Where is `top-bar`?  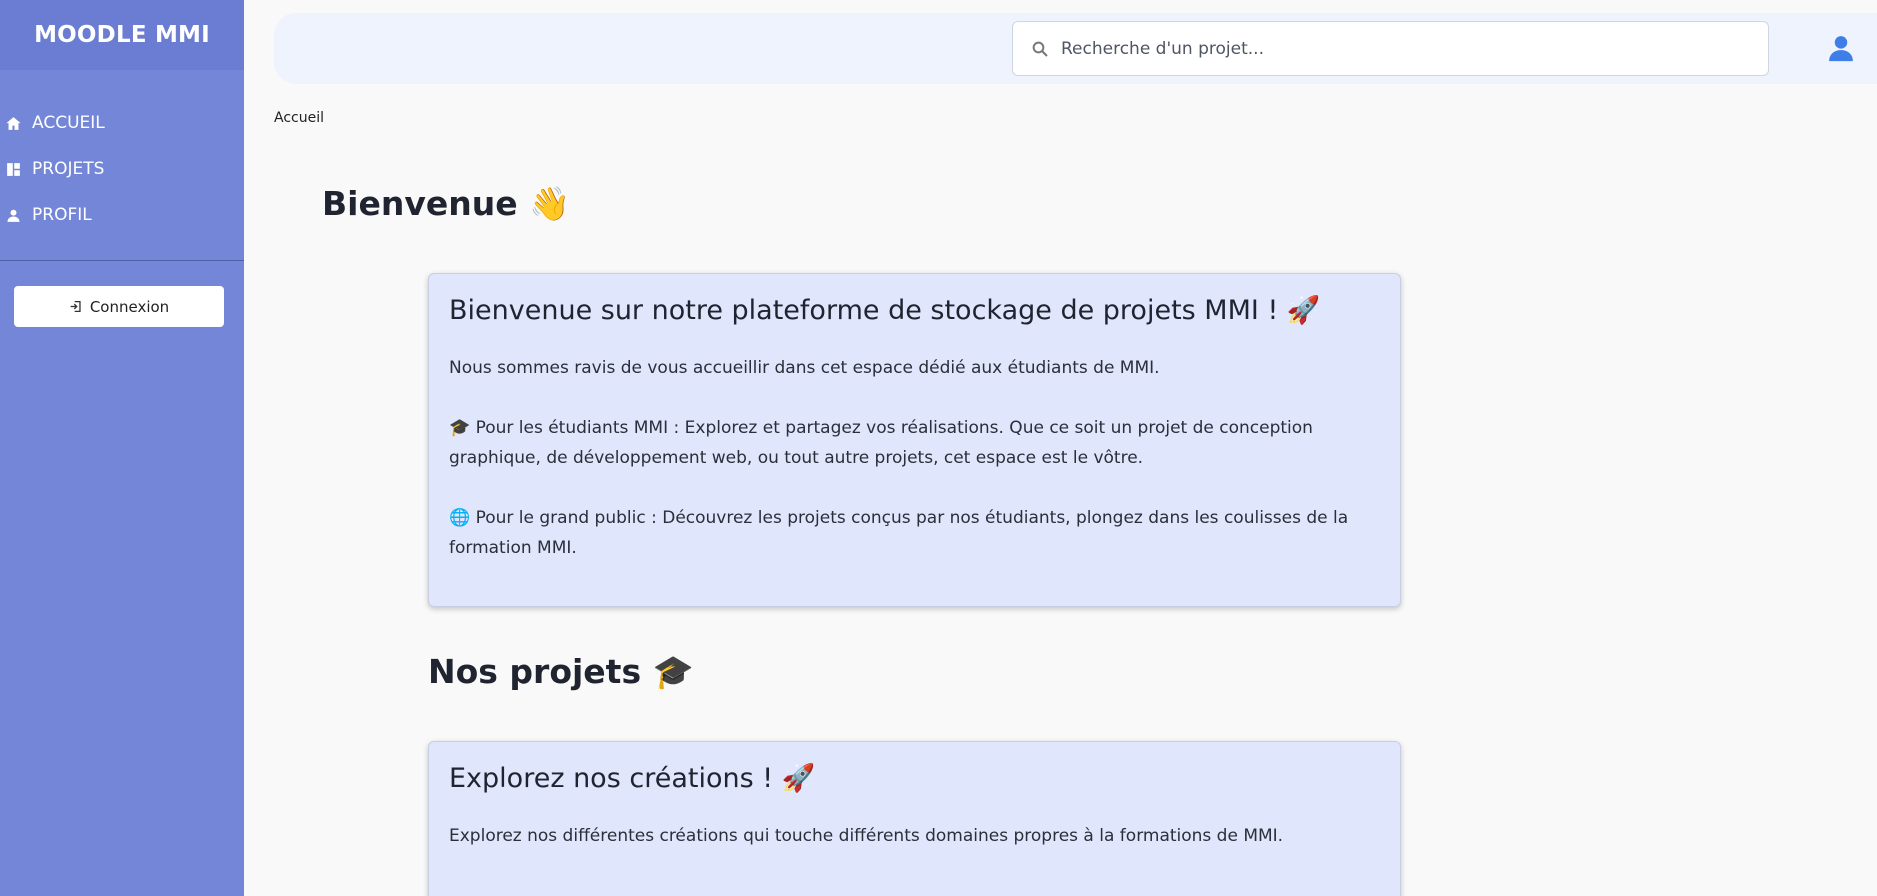
top-bar is located at coordinates (1075, 48).